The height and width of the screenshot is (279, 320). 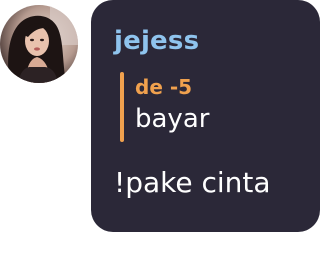 I want to click on reply-quote-bar, so click(x=122, y=107).